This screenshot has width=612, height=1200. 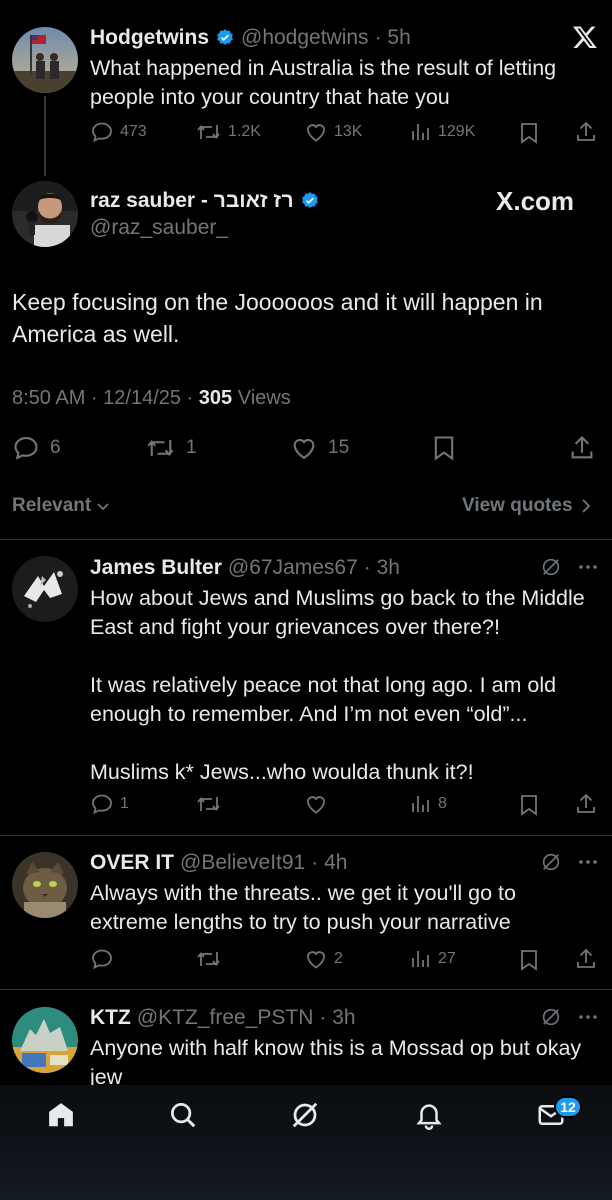 What do you see at coordinates (392, 37) in the screenshot?
I see `tweet-time: · 5h` at bounding box center [392, 37].